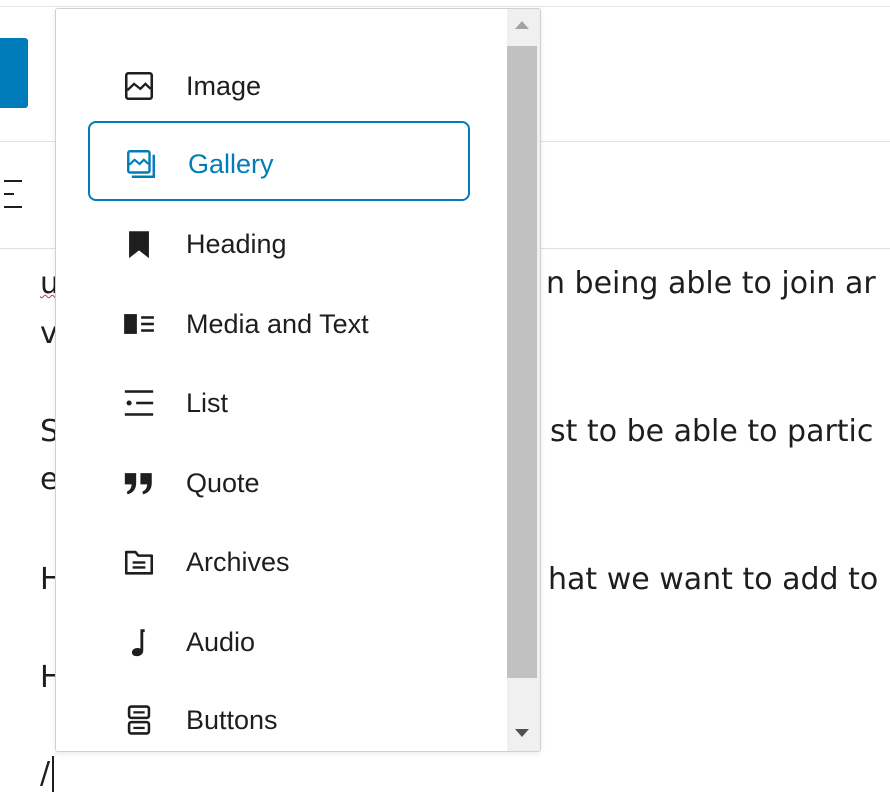 This screenshot has width=890, height=794. Describe the element at coordinates (279, 161) in the screenshot. I see `block-item-gallery: Gallery` at that location.